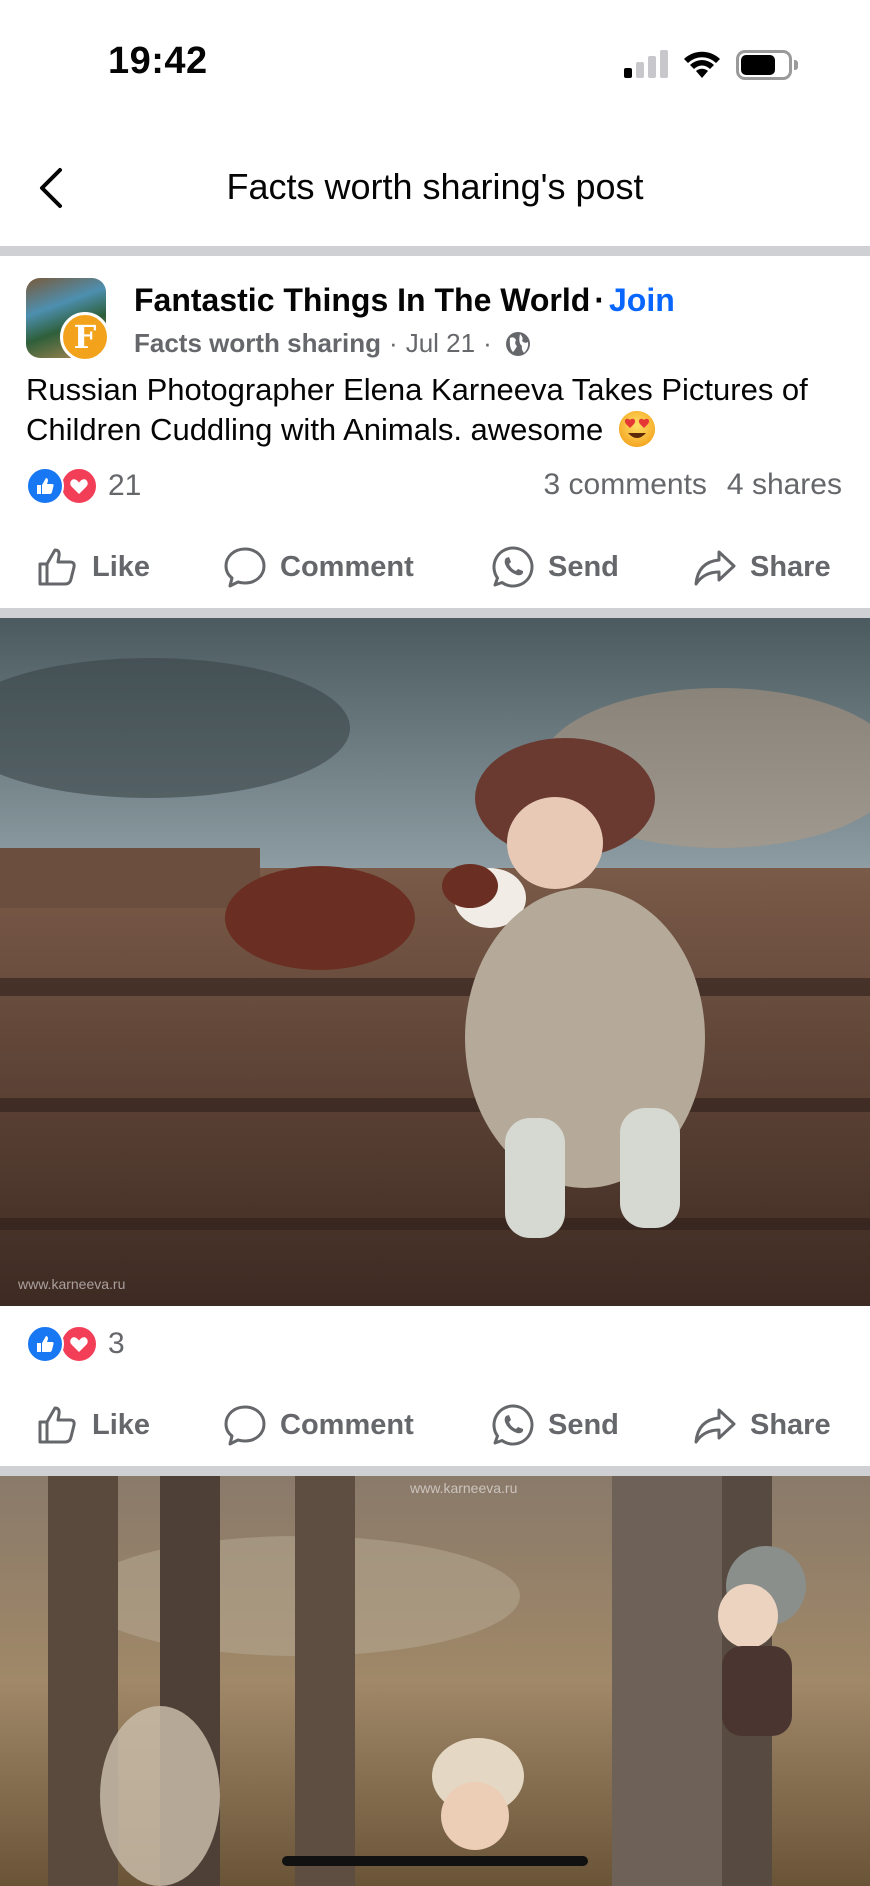 This screenshot has width=870, height=1886. I want to click on group-avatar: F, so click(68, 320).